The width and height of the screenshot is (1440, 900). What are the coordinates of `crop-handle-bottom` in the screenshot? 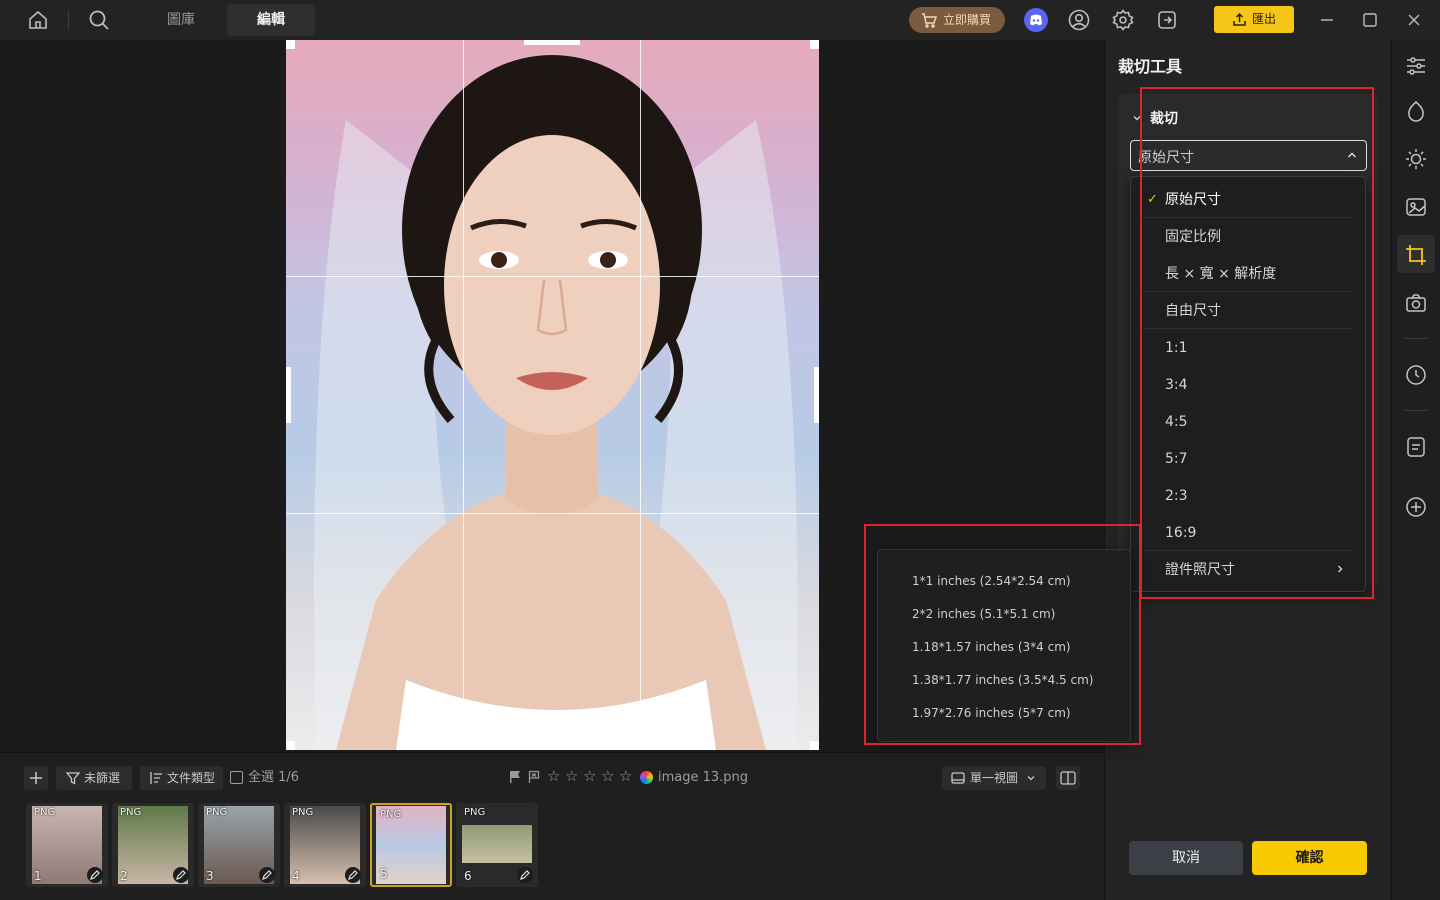 It's located at (552, 747).